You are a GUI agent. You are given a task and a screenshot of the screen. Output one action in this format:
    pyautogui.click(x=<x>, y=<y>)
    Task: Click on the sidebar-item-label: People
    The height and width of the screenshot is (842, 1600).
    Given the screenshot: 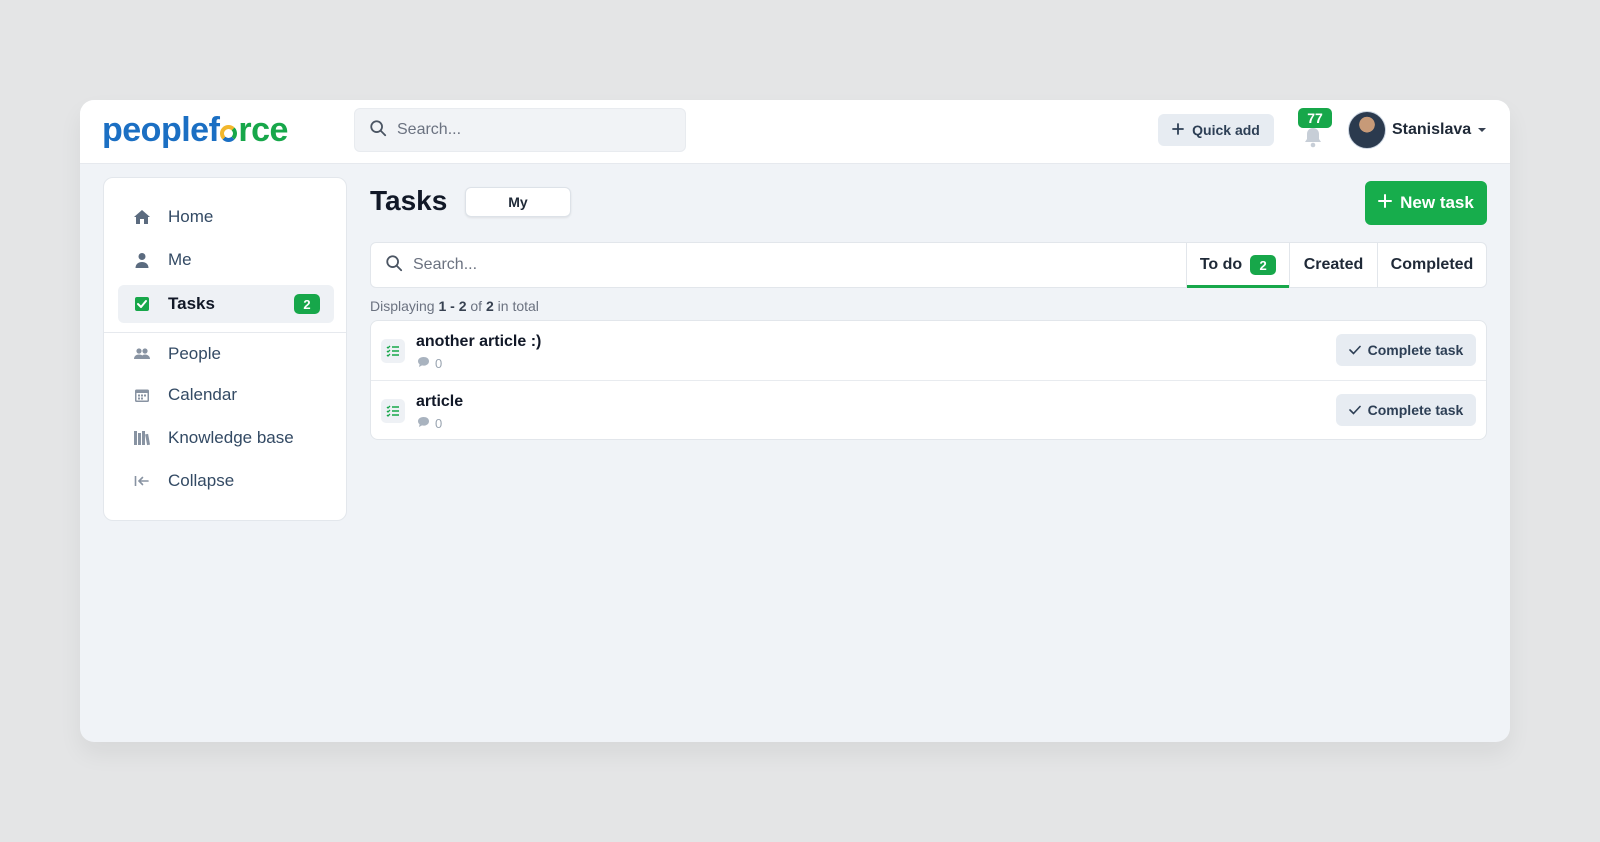 What is the action you would take?
    pyautogui.click(x=194, y=353)
    